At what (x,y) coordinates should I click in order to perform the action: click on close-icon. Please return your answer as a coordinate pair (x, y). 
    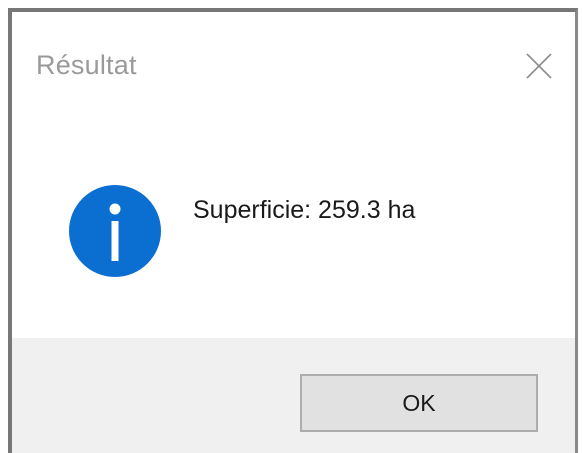
    Looking at the image, I should click on (539, 66).